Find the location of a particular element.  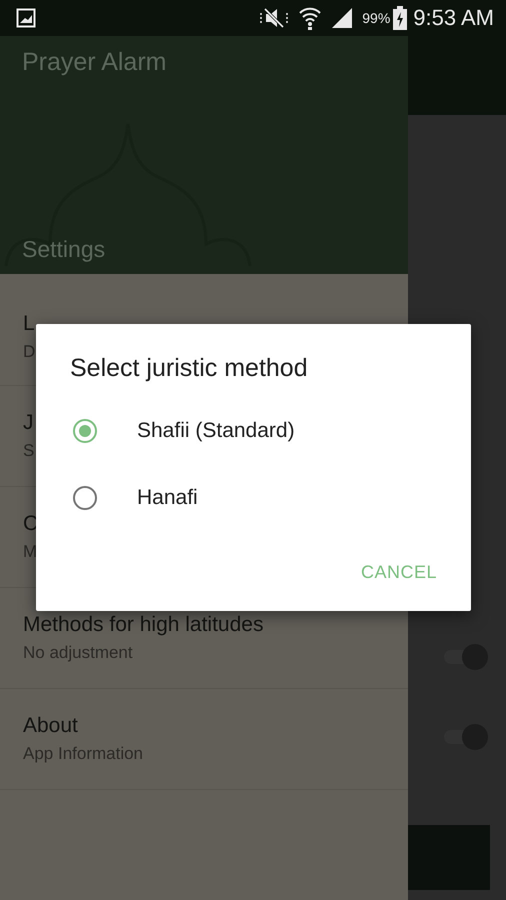

app-title: Prayer Alarm is located at coordinates (94, 62).